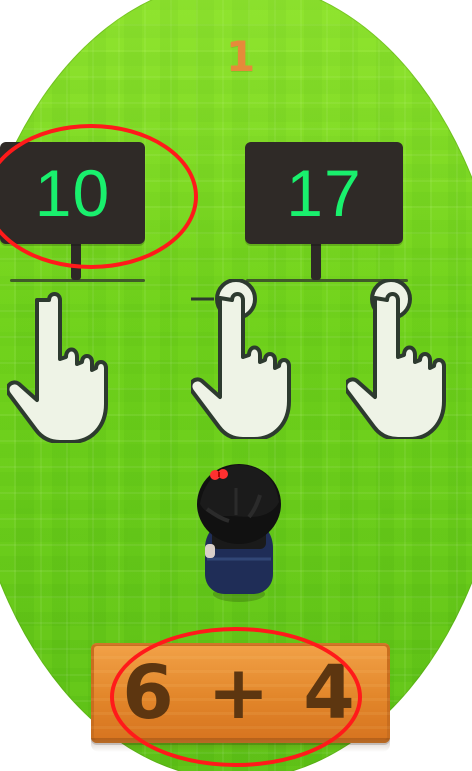  I want to click on equation-highlight, so click(236, 697).